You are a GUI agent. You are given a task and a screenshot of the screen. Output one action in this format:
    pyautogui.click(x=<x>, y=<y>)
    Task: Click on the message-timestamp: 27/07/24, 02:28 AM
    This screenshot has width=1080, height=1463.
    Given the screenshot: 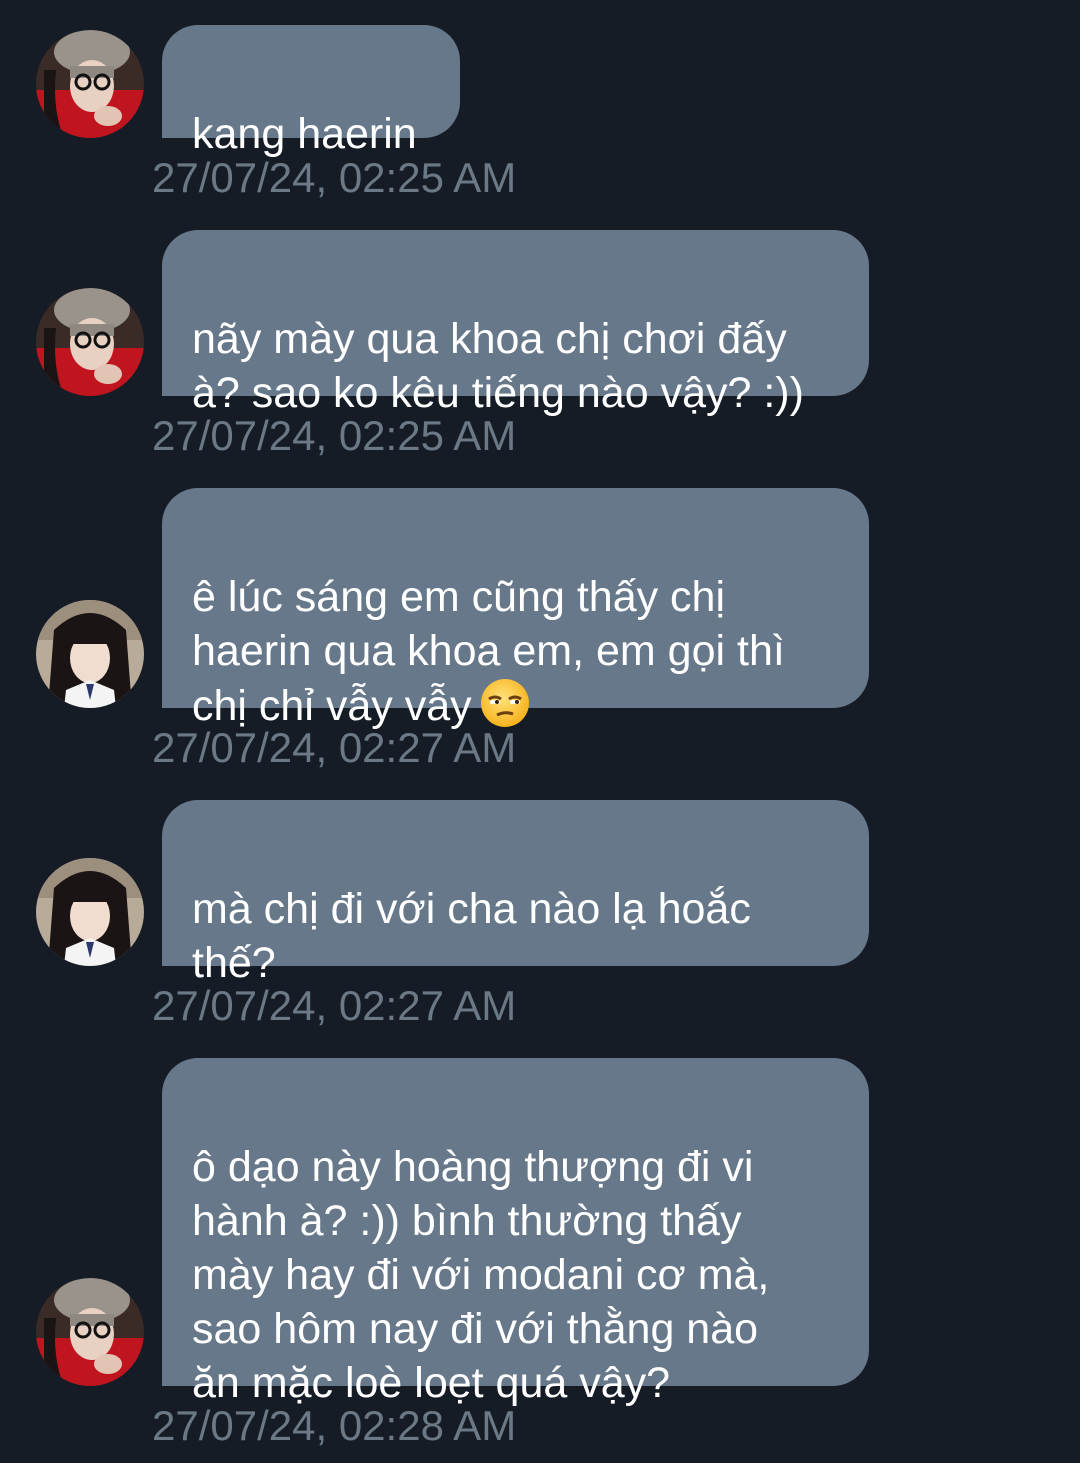 What is the action you would take?
    pyautogui.click(x=334, y=1425)
    